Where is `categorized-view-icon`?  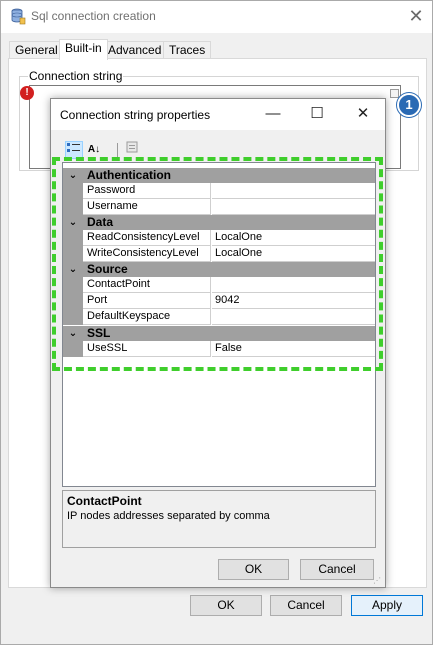 categorized-view-icon is located at coordinates (74, 150).